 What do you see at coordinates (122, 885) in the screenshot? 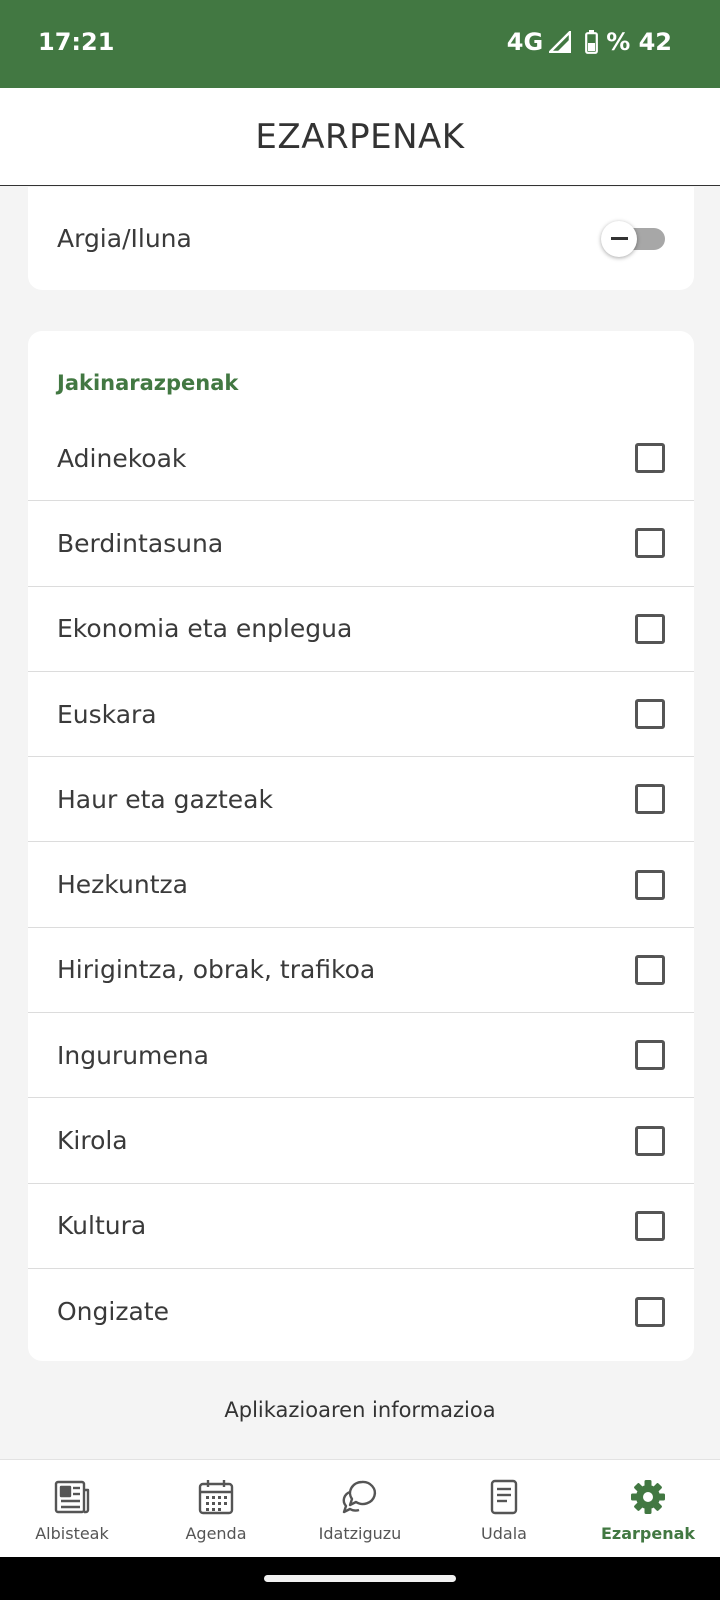
I see `list-item-label: Hezkuntza` at bounding box center [122, 885].